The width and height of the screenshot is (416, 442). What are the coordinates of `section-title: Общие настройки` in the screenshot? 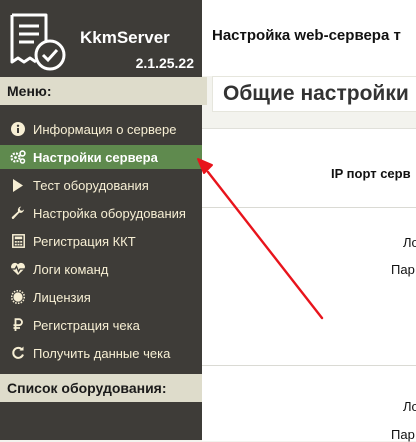 It's located at (316, 93).